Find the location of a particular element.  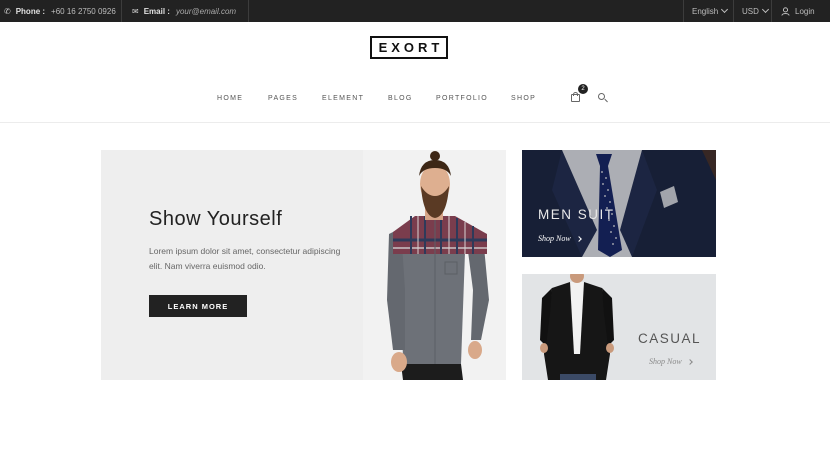

nav-element: ELEMENT is located at coordinates (343, 98).